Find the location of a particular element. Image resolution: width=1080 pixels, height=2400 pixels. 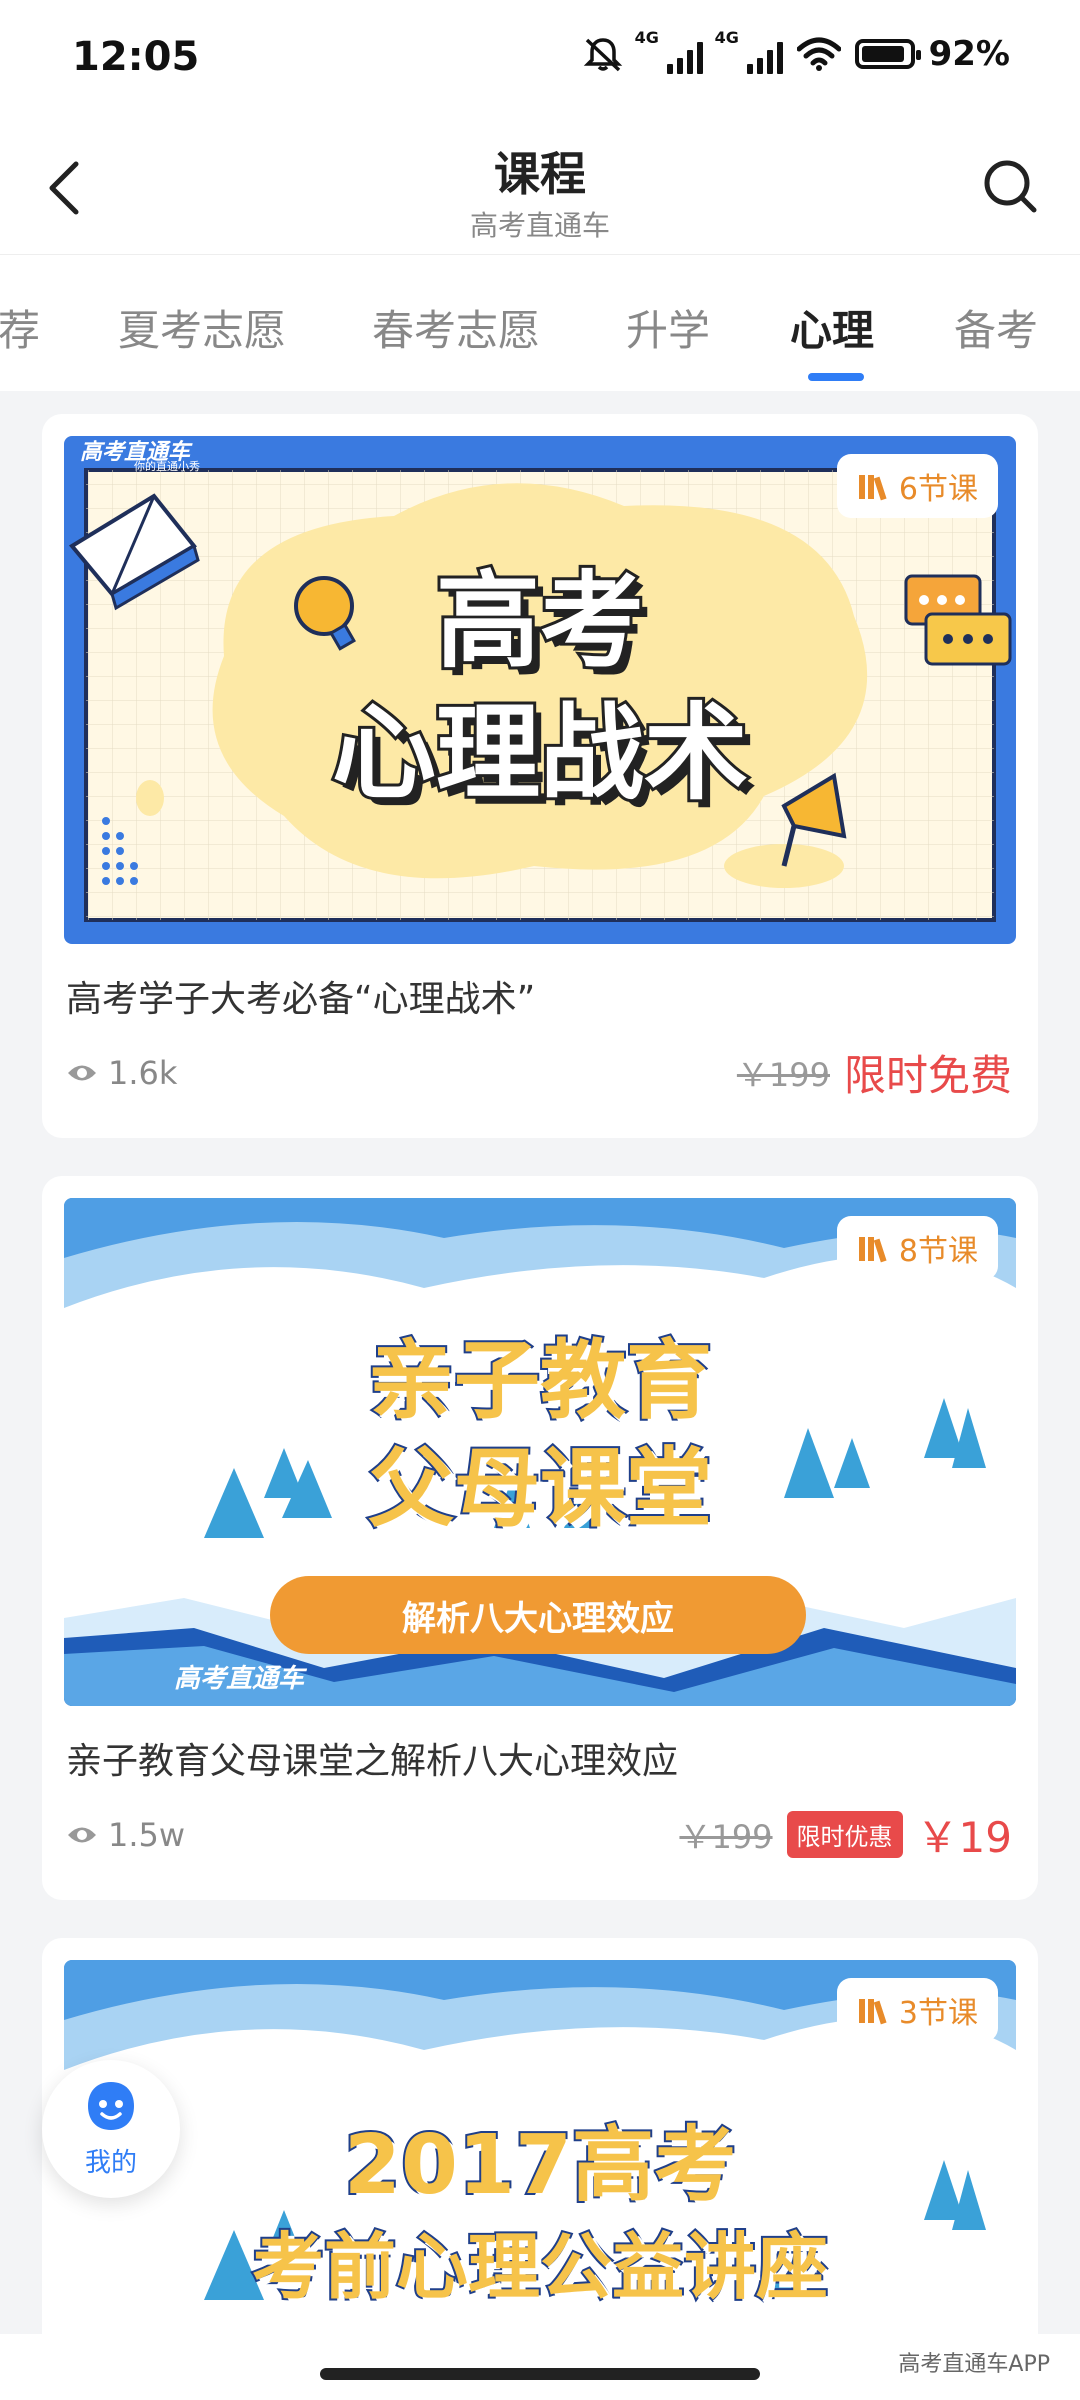

mute-icon is located at coordinates (602, 55).